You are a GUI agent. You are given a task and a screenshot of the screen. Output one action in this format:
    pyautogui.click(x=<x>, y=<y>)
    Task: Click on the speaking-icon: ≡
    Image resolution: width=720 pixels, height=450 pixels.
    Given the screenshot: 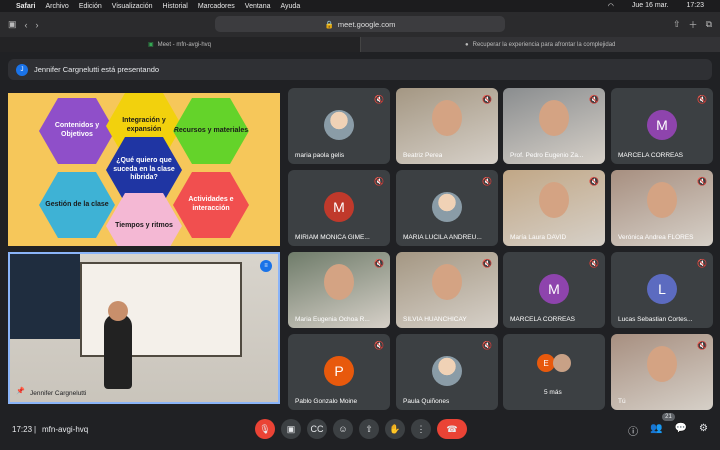 What is the action you would take?
    pyautogui.click(x=266, y=266)
    